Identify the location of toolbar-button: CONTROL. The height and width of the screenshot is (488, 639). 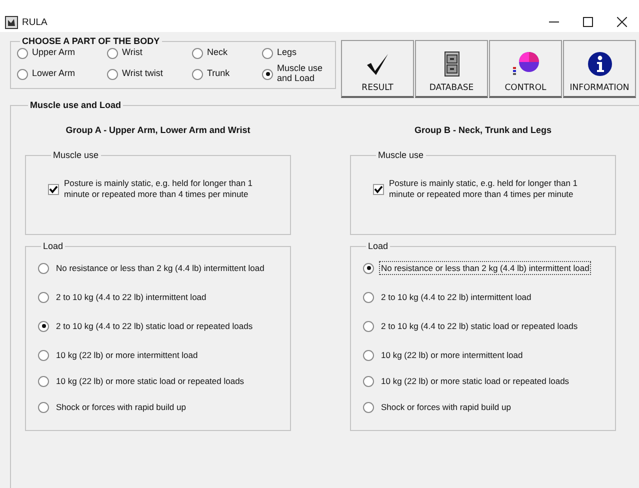
(525, 69).